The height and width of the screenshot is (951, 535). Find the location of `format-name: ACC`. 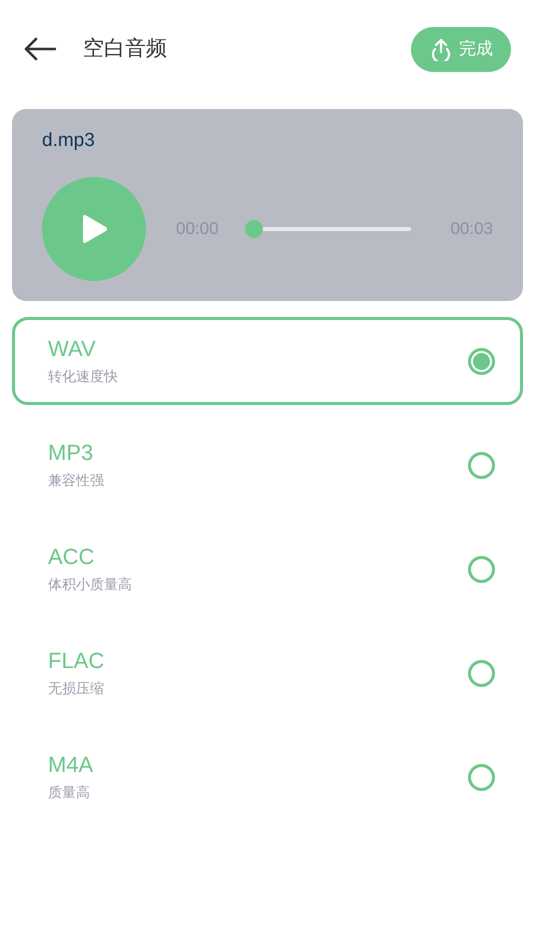

format-name: ACC is located at coordinates (72, 557).